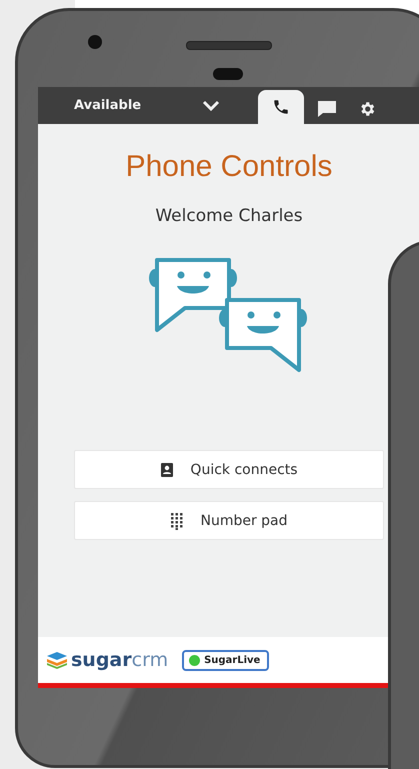 The height and width of the screenshot is (769, 419). What do you see at coordinates (229, 167) in the screenshot?
I see `page-title: Phone Controls` at bounding box center [229, 167].